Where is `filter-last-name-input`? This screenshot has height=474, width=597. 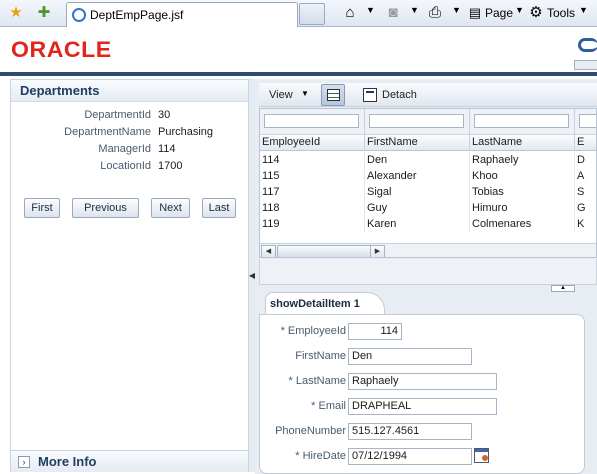
filter-last-name-input is located at coordinates (521, 121).